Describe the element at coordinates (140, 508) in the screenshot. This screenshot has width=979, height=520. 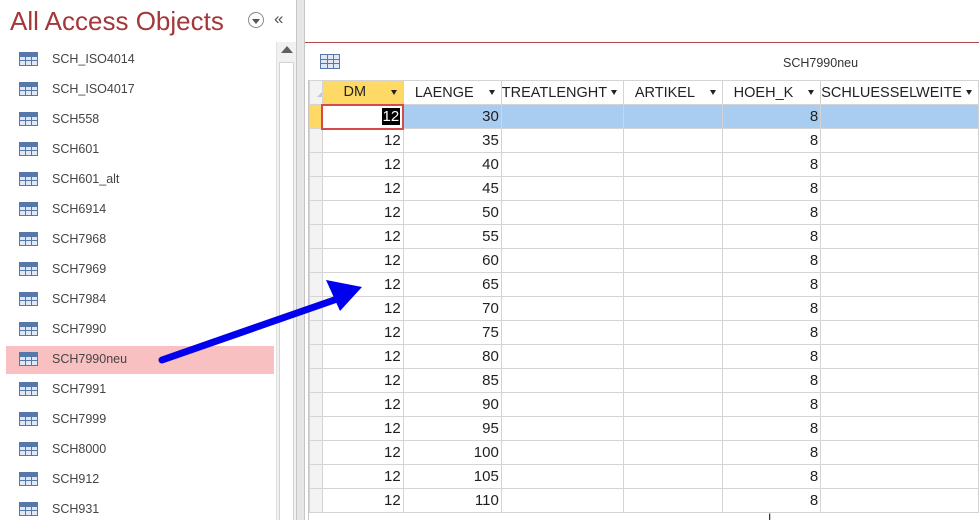
I see `nav-item: SCH931` at that location.